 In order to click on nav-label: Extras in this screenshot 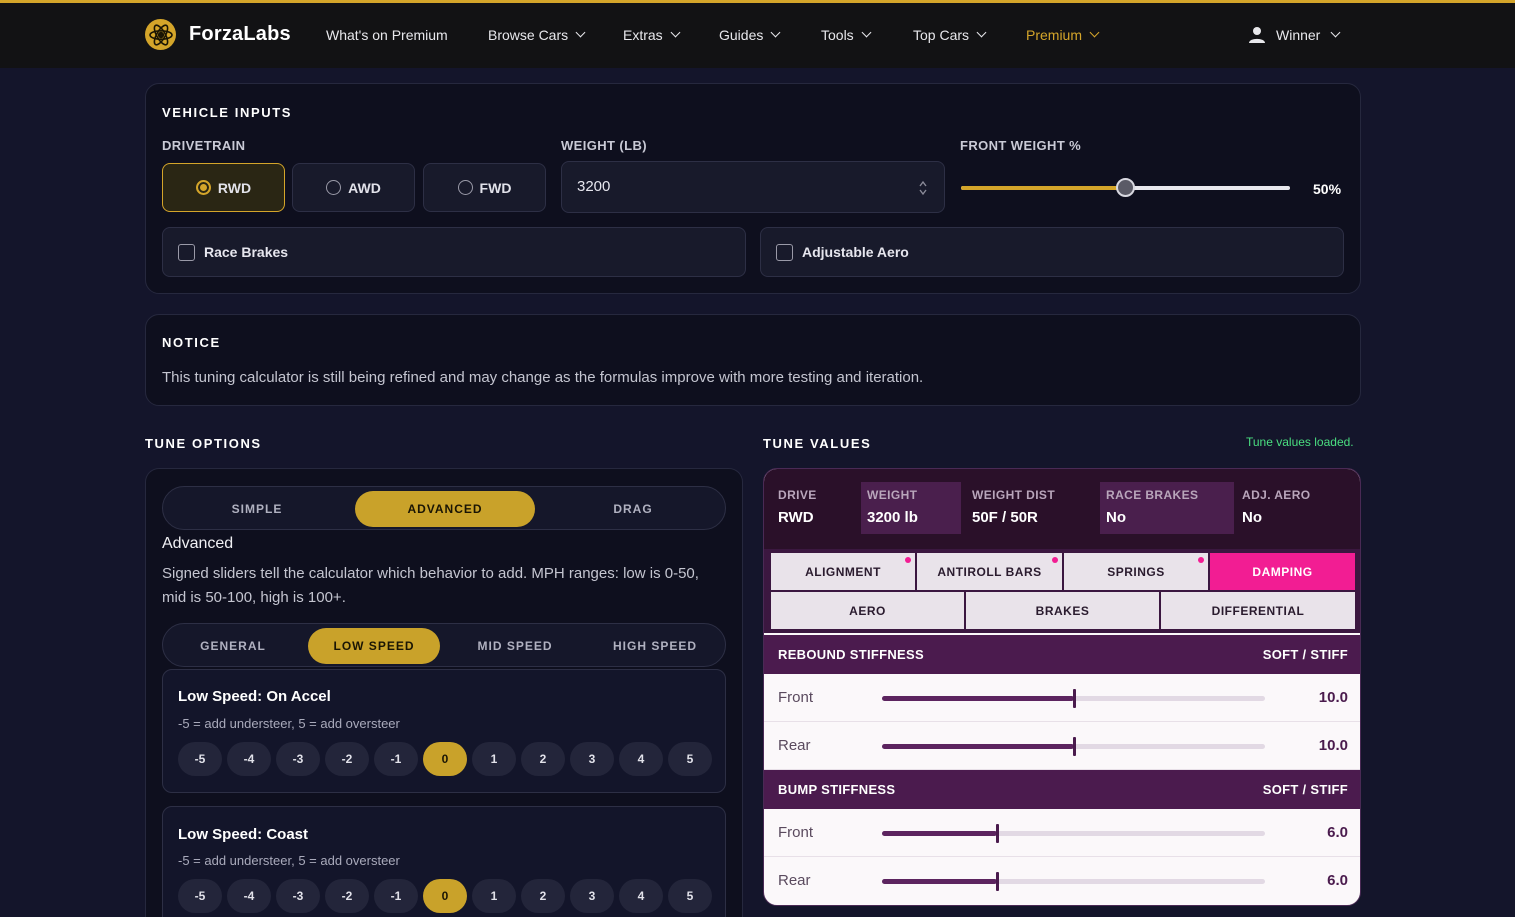, I will do `click(643, 35)`.